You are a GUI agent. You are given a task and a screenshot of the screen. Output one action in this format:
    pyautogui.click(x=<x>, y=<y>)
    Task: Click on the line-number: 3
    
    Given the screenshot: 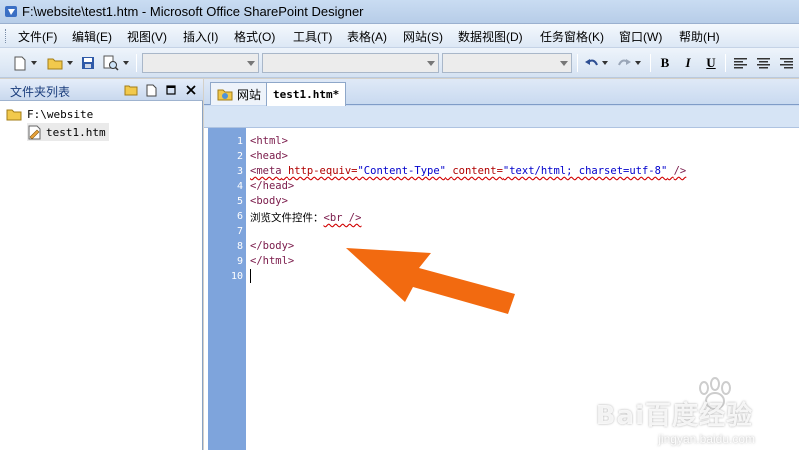 What is the action you would take?
    pyautogui.click(x=239, y=171)
    